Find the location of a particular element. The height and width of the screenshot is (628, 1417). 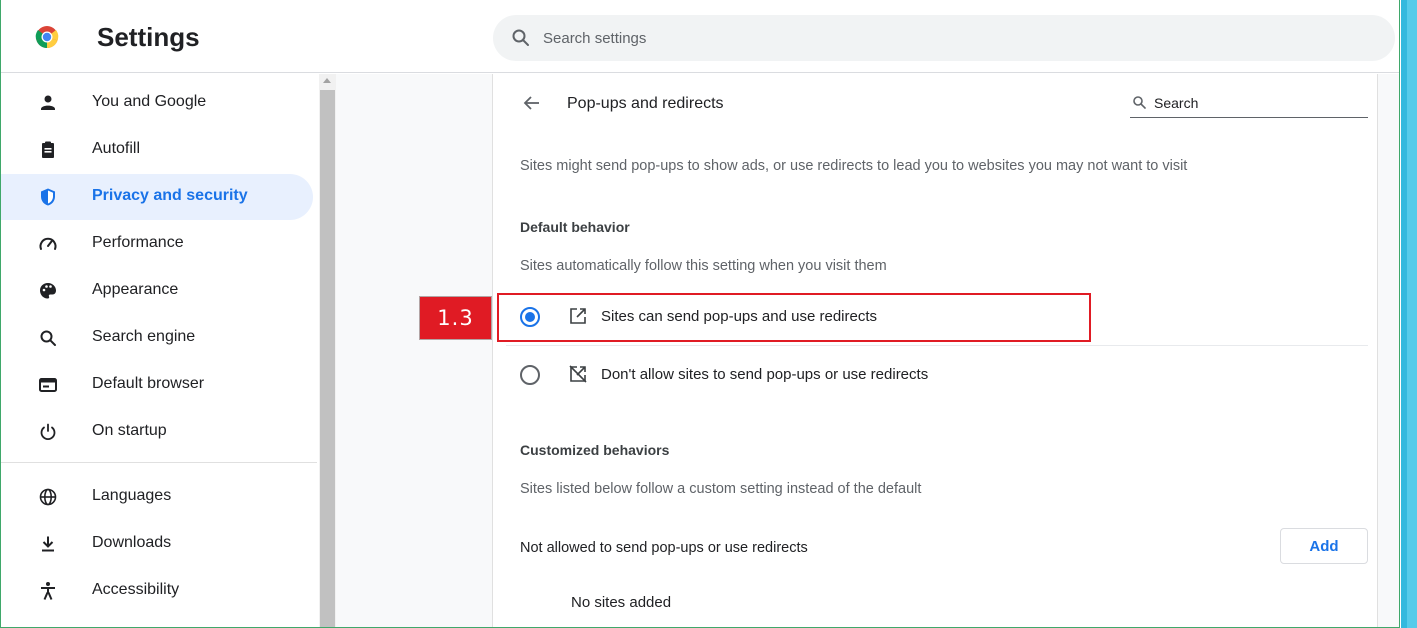

settings-header: Settings is located at coordinates (700, 36).